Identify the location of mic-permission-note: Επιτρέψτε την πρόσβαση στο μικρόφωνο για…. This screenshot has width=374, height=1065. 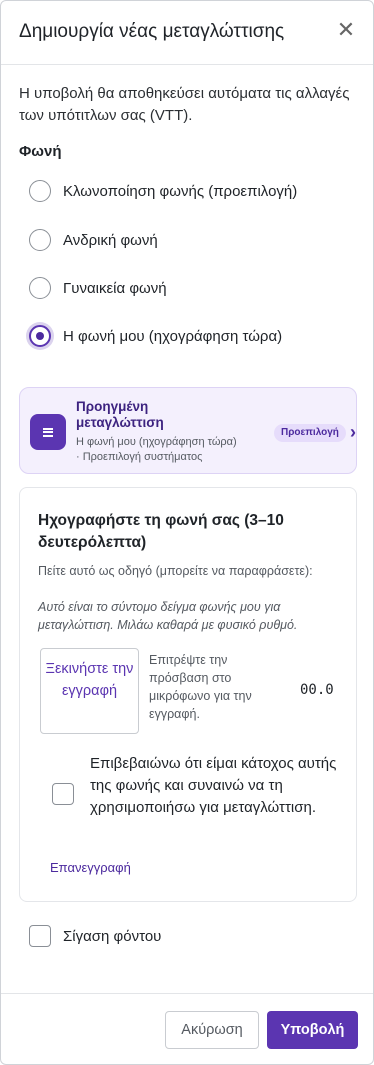
(200, 687).